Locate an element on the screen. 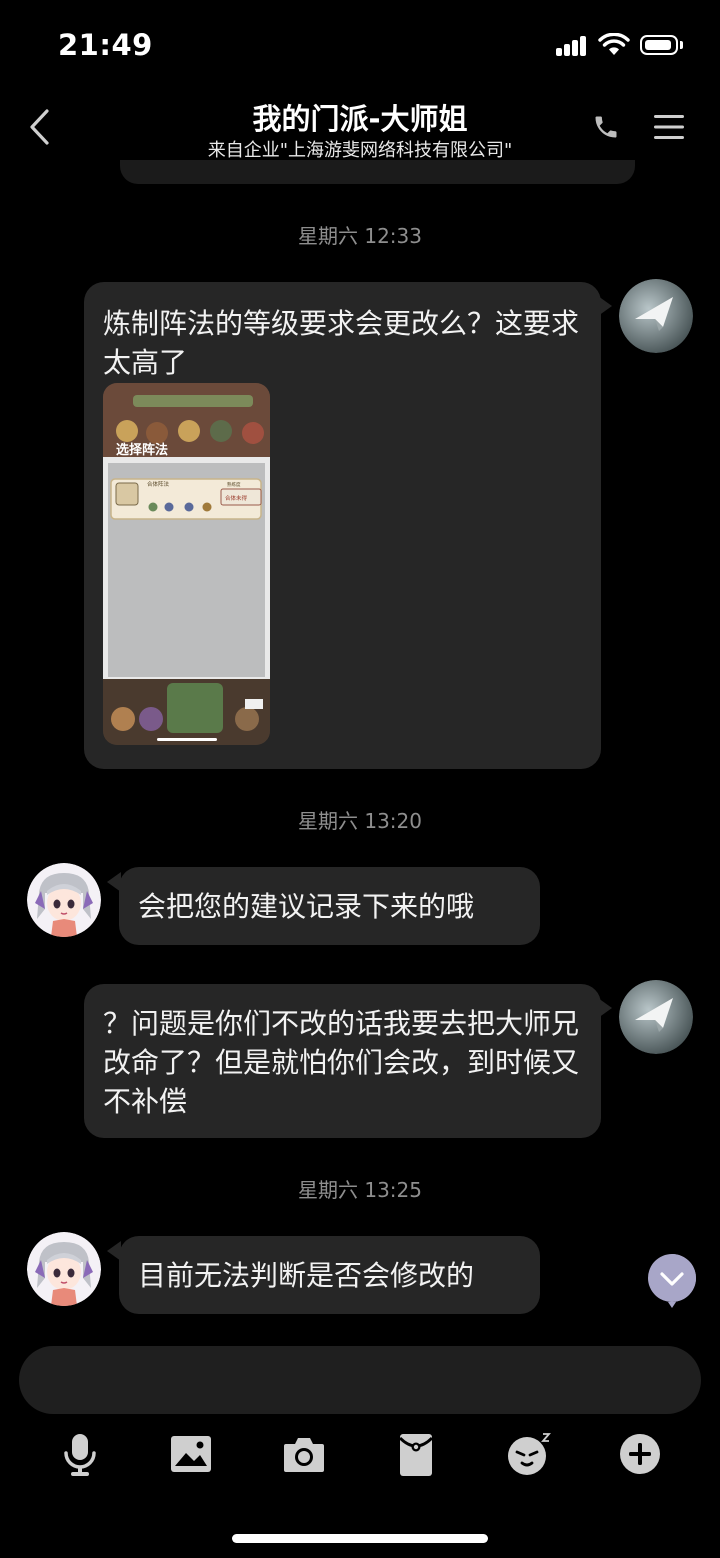 The height and width of the screenshot is (1558, 720). scroll-to-bottom-button is located at coordinates (672, 1281).